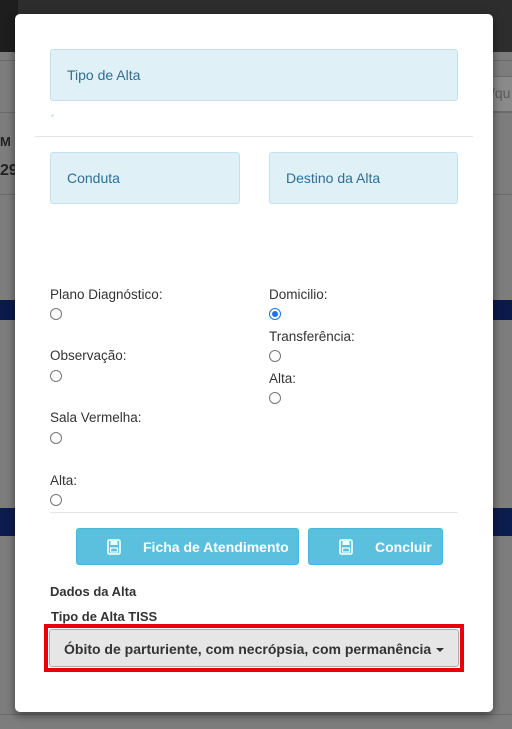  I want to click on concluir-label: Concluir, so click(403, 547).